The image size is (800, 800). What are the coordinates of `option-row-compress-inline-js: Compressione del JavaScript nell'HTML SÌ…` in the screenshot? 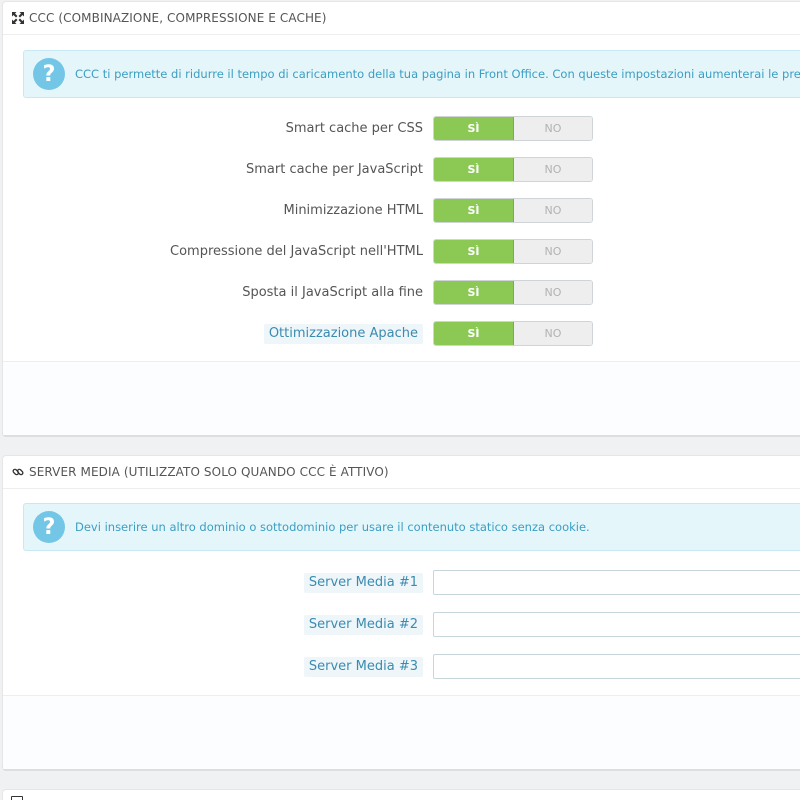 It's located at (401, 251).